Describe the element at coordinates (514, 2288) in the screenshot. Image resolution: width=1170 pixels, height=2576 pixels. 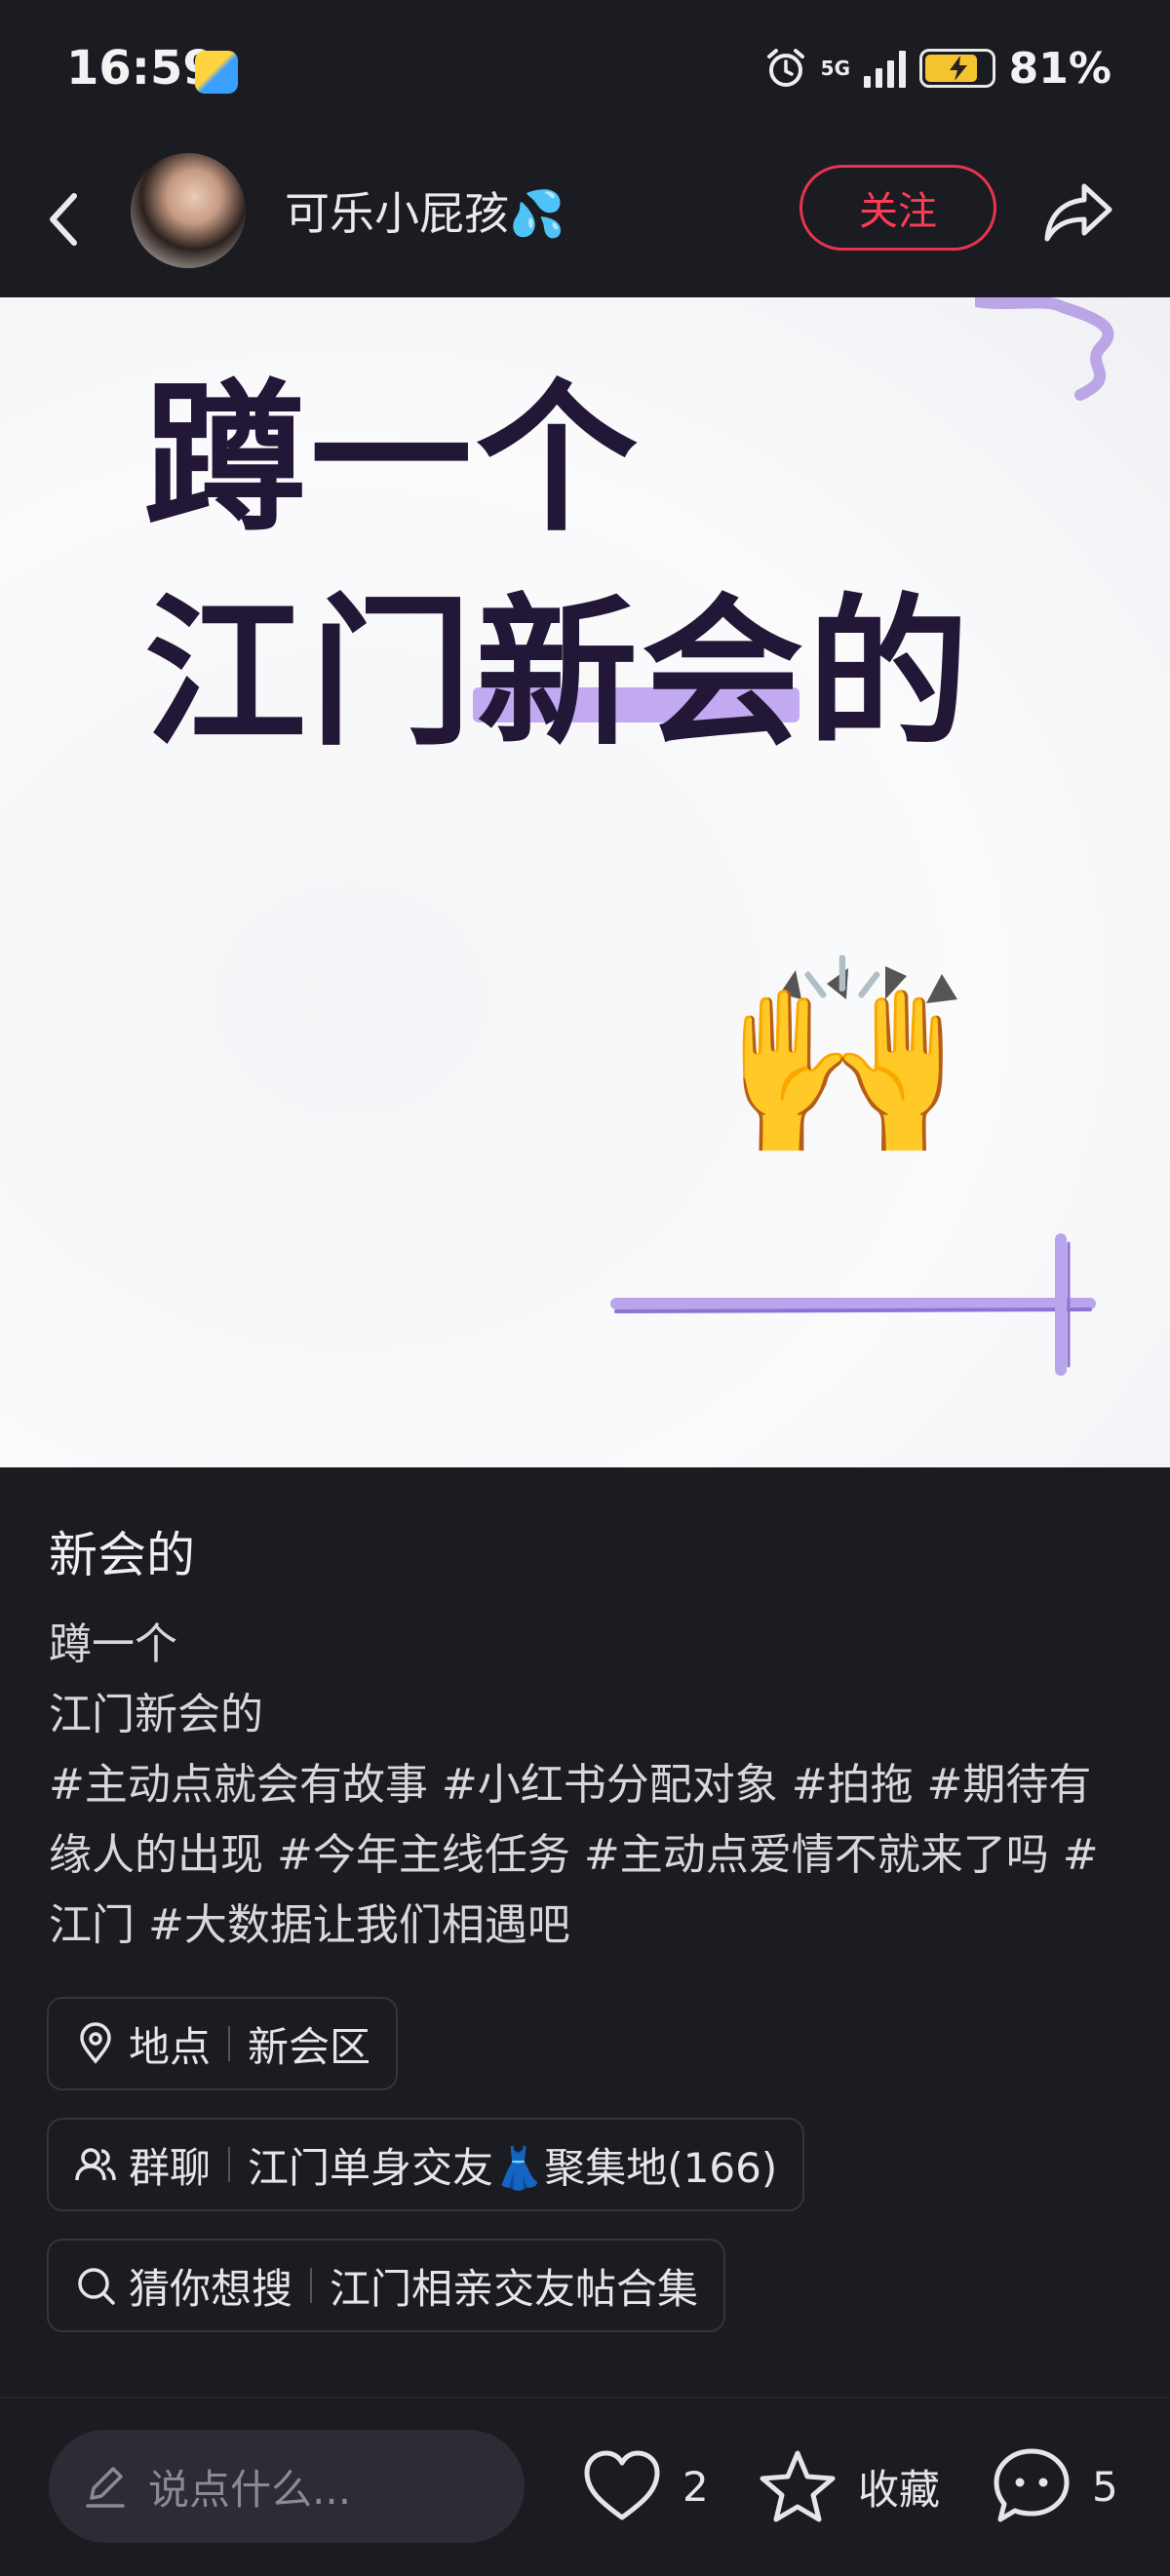
I see `chip-value: 江门相亲交友帖合集` at that location.